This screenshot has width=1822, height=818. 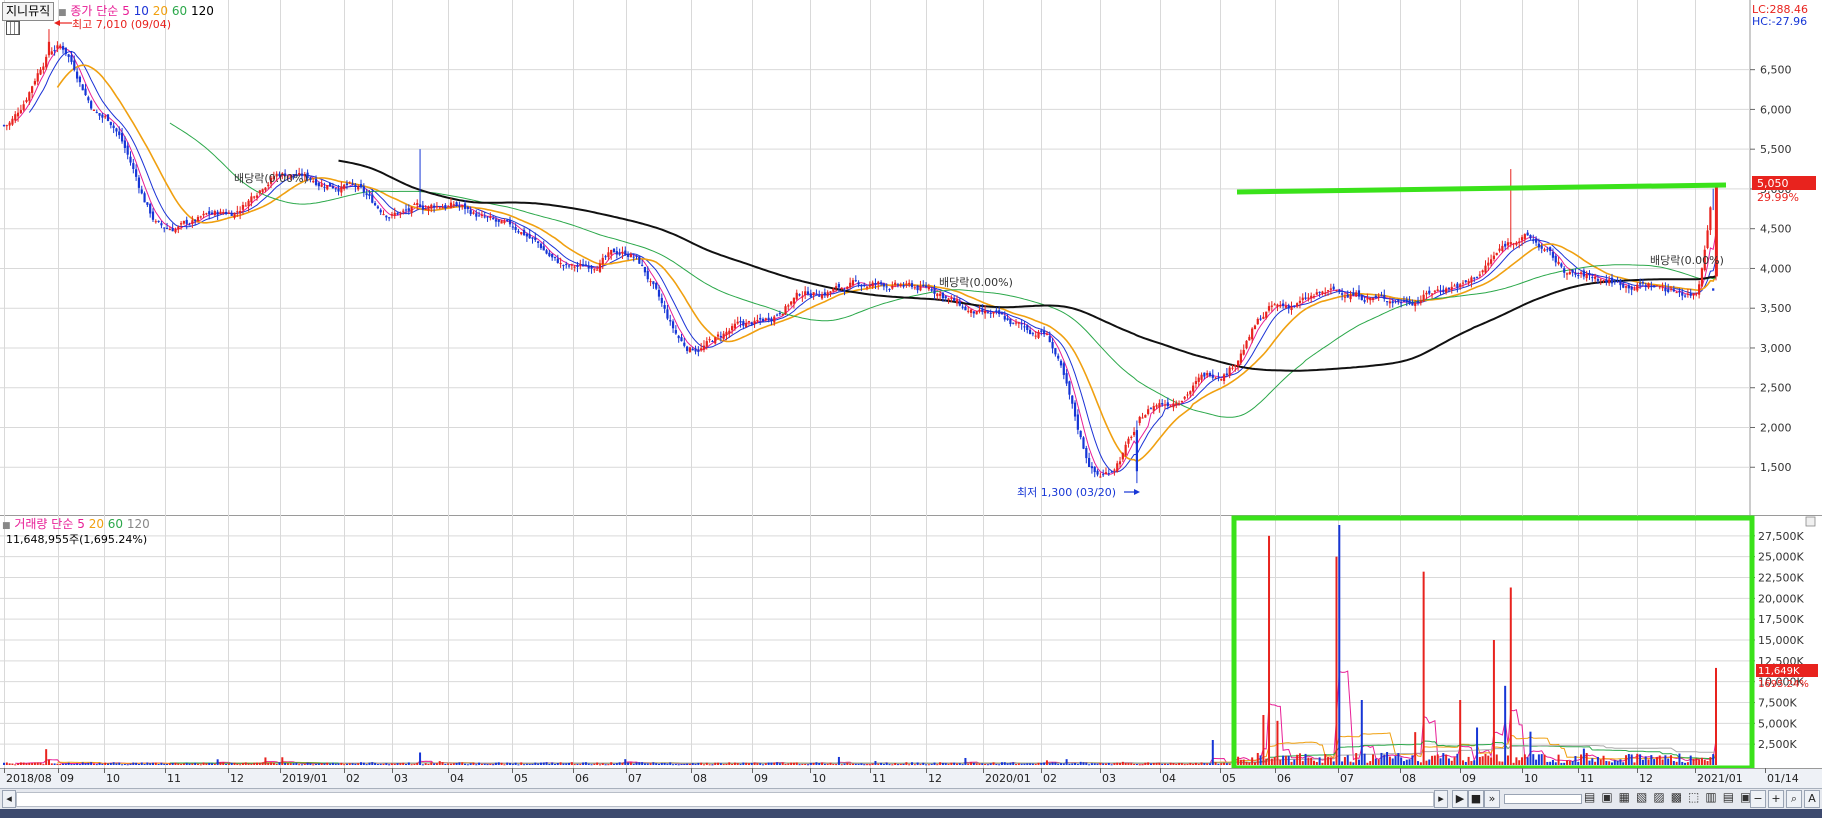 What do you see at coordinates (1670, 797) in the screenshot?
I see `tool-icons: ▤▣▦▧▨▩⬚▥▤▣` at bounding box center [1670, 797].